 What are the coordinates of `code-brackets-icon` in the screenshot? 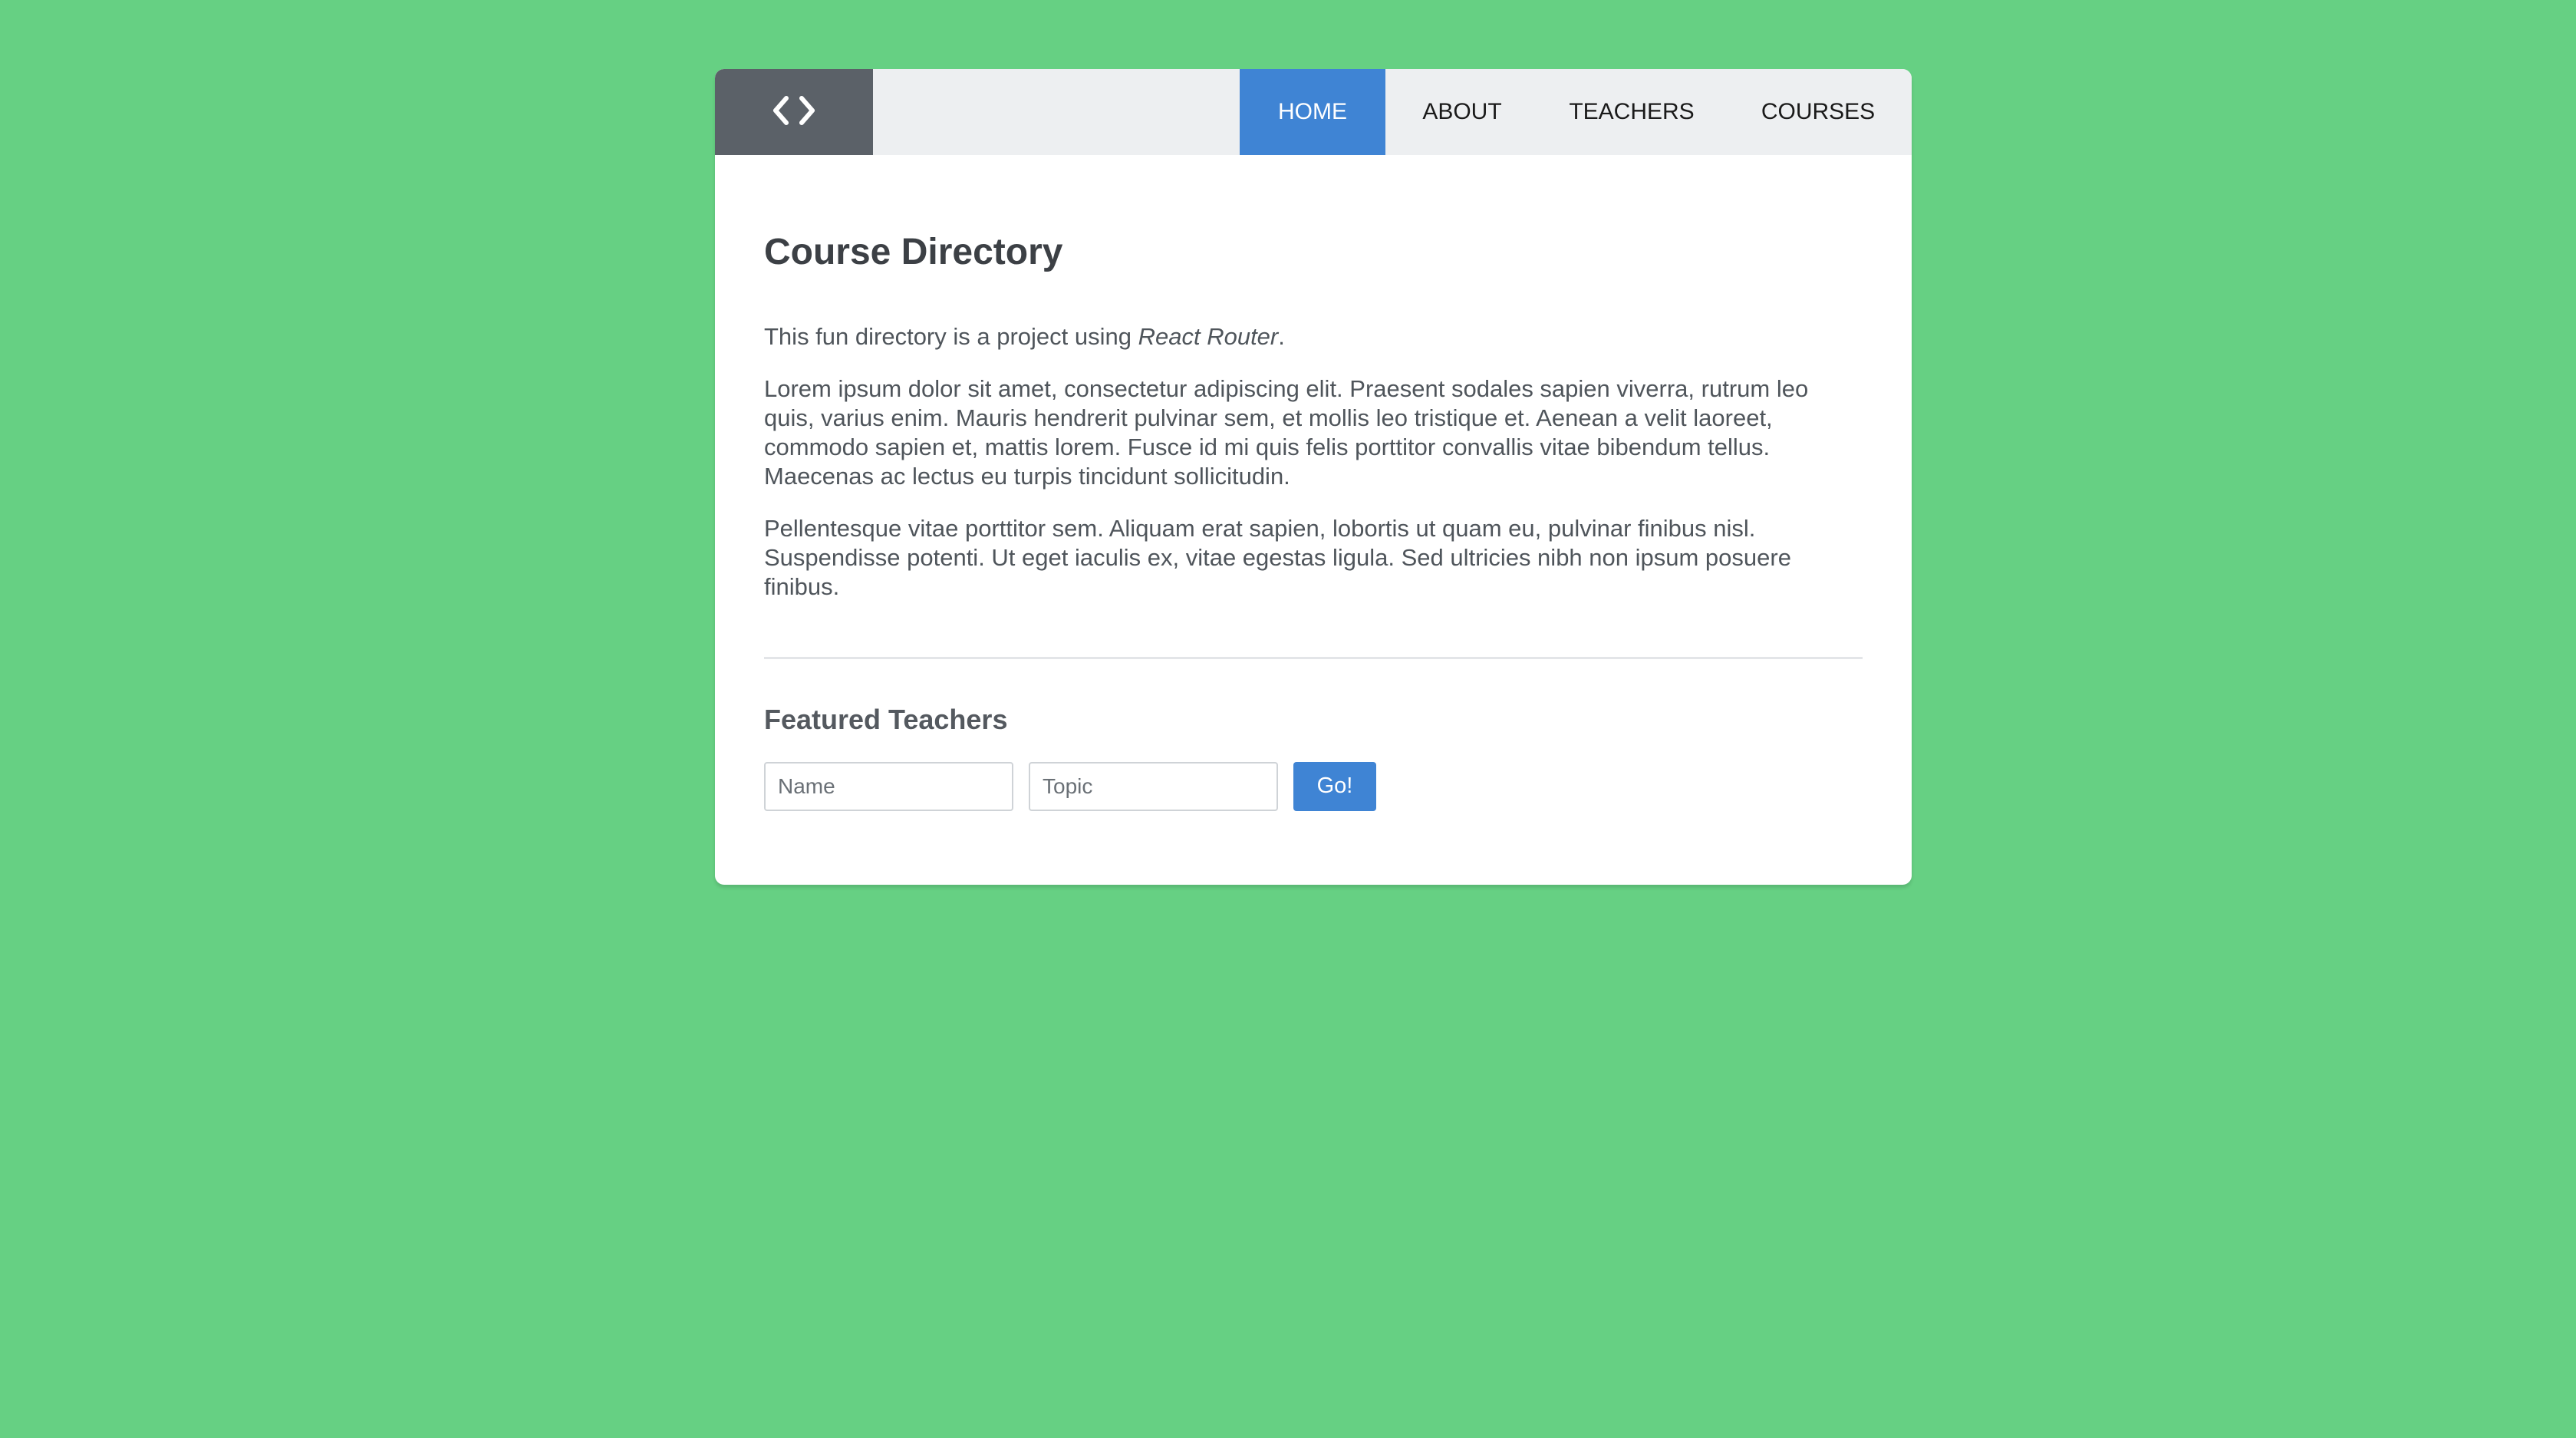 It's located at (794, 112).